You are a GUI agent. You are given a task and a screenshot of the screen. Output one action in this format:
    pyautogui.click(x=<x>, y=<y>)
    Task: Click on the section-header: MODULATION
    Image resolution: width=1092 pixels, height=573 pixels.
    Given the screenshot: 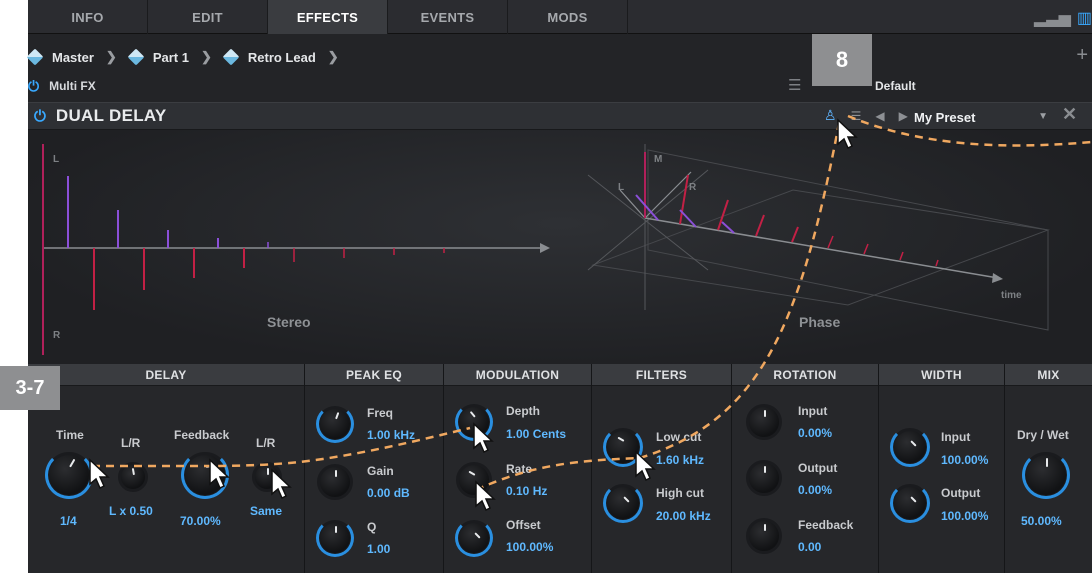 What is the action you would take?
    pyautogui.click(x=517, y=375)
    